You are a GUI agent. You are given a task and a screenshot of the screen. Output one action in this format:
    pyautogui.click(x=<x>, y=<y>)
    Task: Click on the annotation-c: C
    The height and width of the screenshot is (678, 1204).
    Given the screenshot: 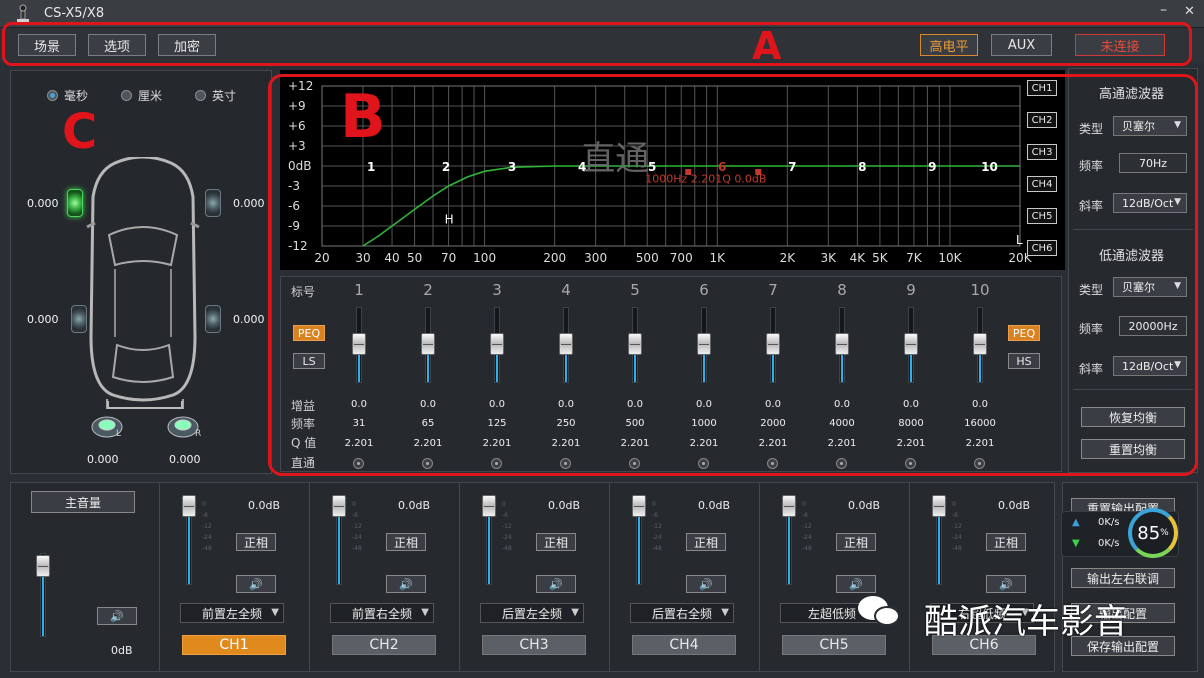 What is the action you would take?
    pyautogui.click(x=80, y=132)
    